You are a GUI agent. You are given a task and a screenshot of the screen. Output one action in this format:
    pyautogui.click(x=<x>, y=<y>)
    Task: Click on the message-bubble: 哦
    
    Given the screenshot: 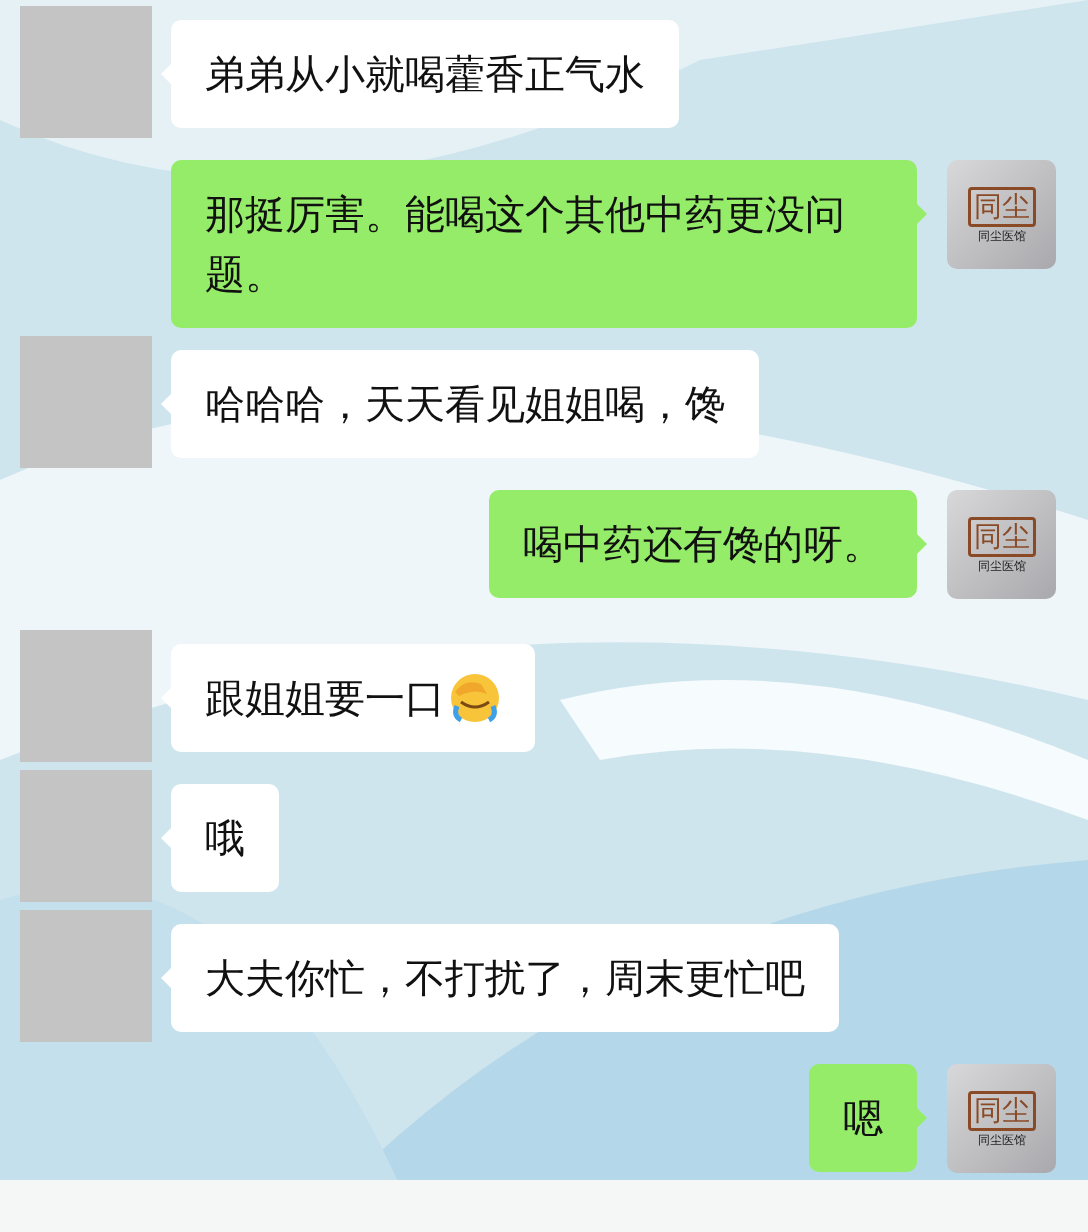 What is the action you would take?
    pyautogui.click(x=225, y=838)
    